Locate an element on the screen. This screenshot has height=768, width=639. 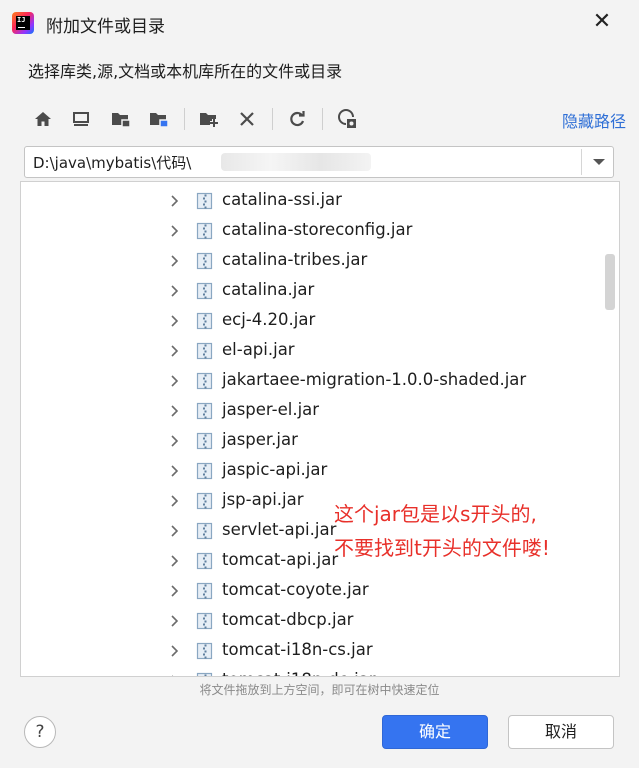
path-combobox is located at coordinates (319, 162).